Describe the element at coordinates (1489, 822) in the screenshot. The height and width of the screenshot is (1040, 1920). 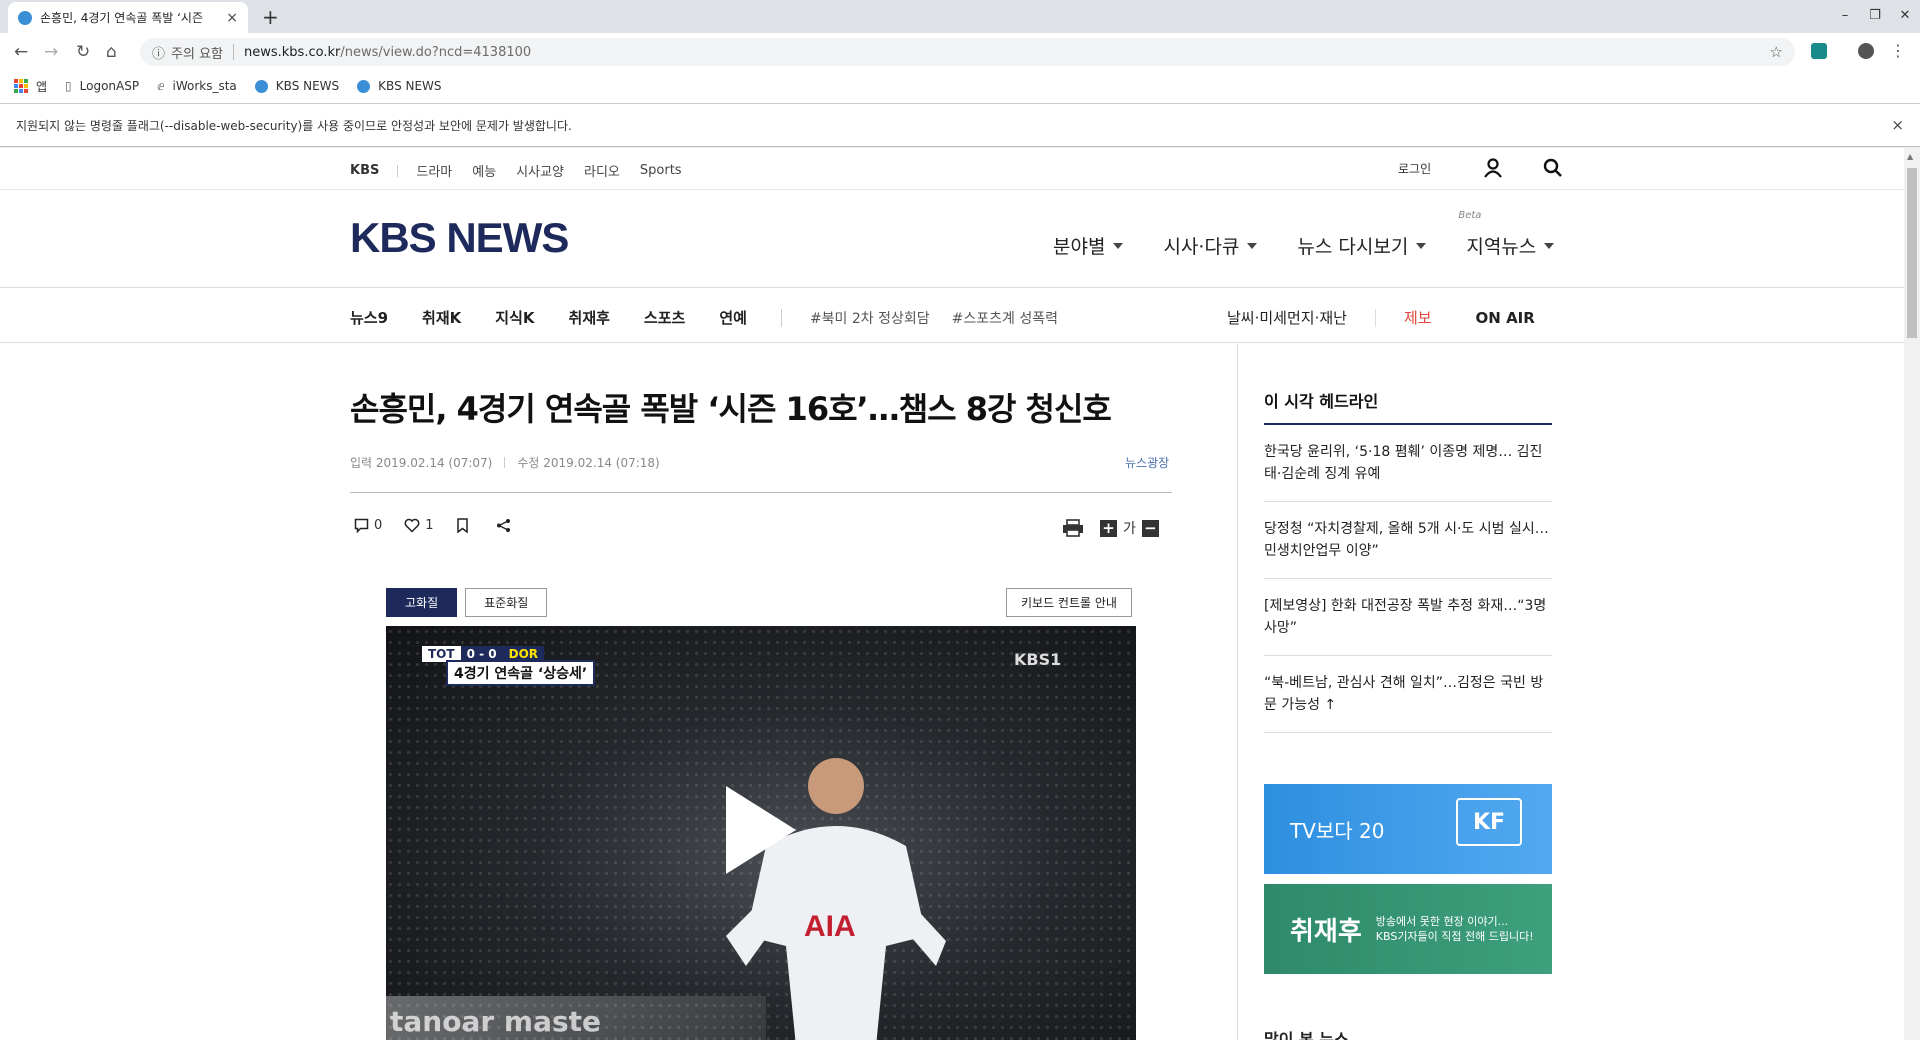
I see `kf-logo: KF` at that location.